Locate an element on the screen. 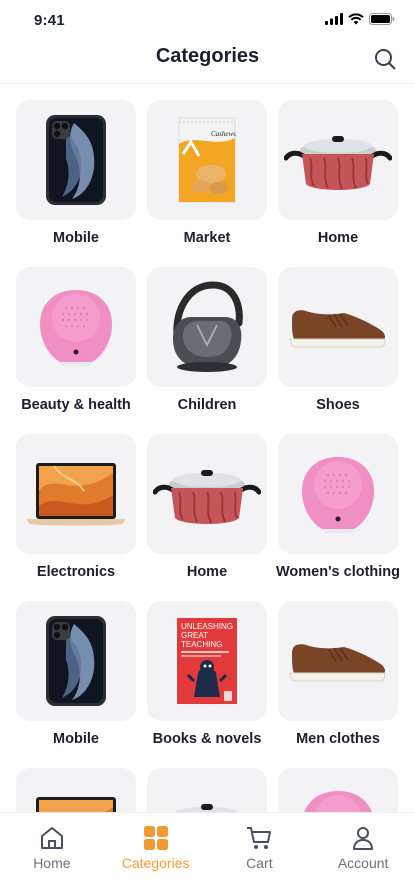  category-card-womens-clothing: Women's clothing is located at coordinates (338, 517).